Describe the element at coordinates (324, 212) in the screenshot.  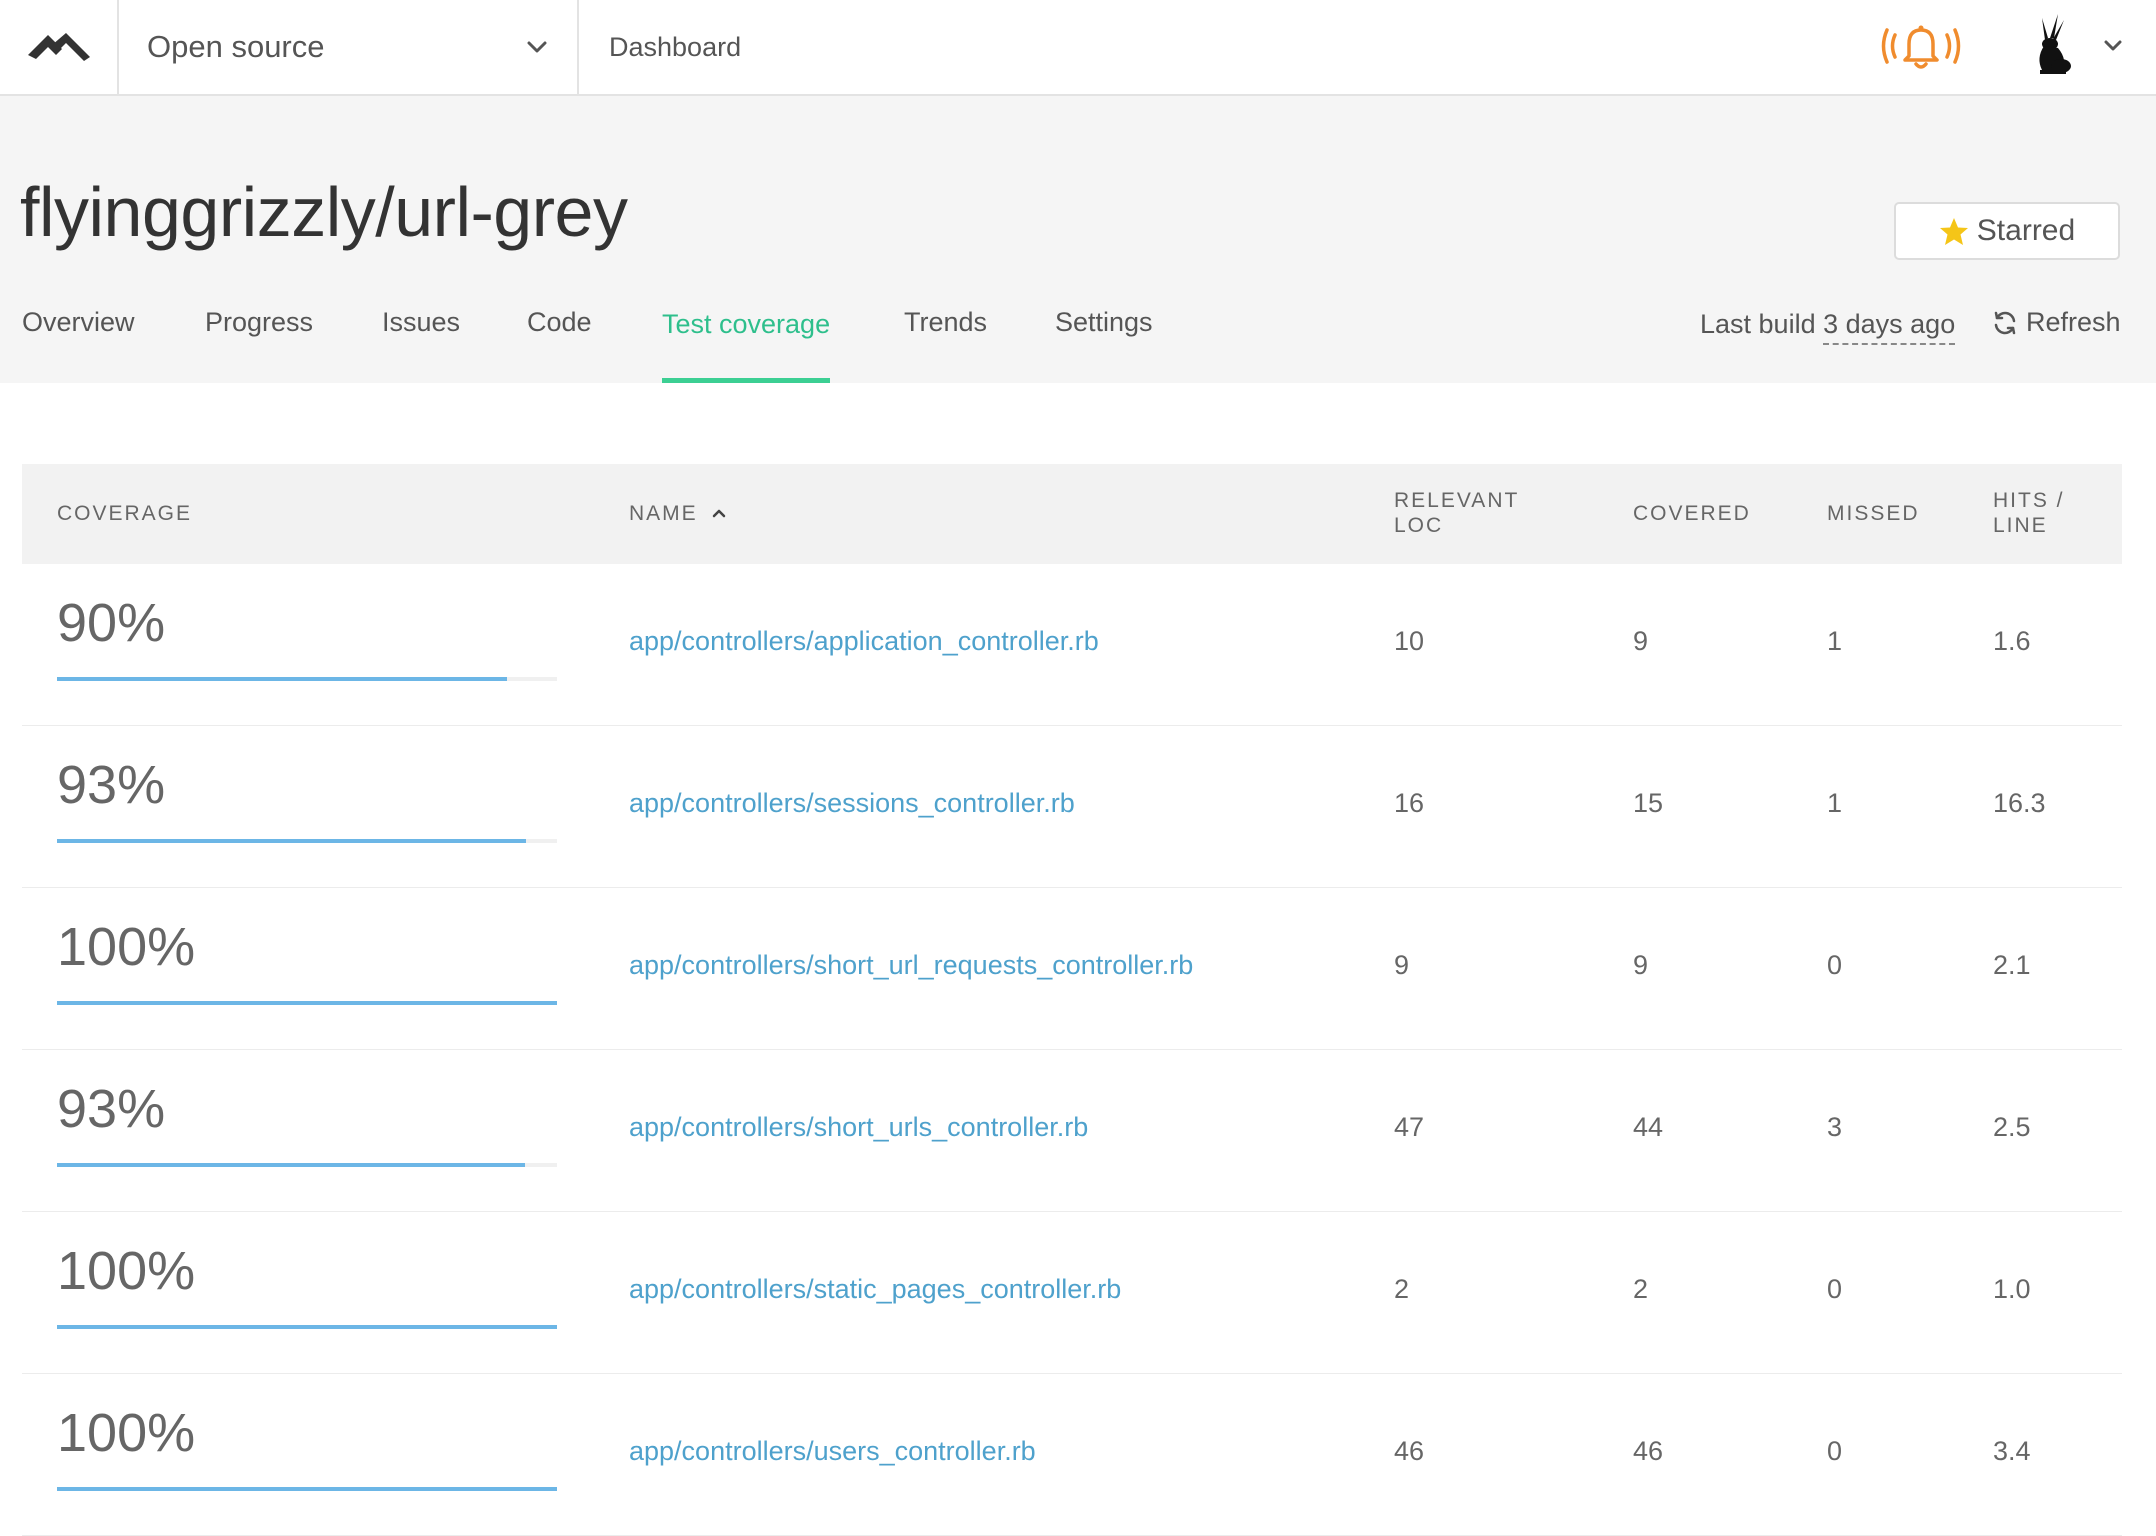
I see `page-title: flyinggrizzly/url-grey` at that location.